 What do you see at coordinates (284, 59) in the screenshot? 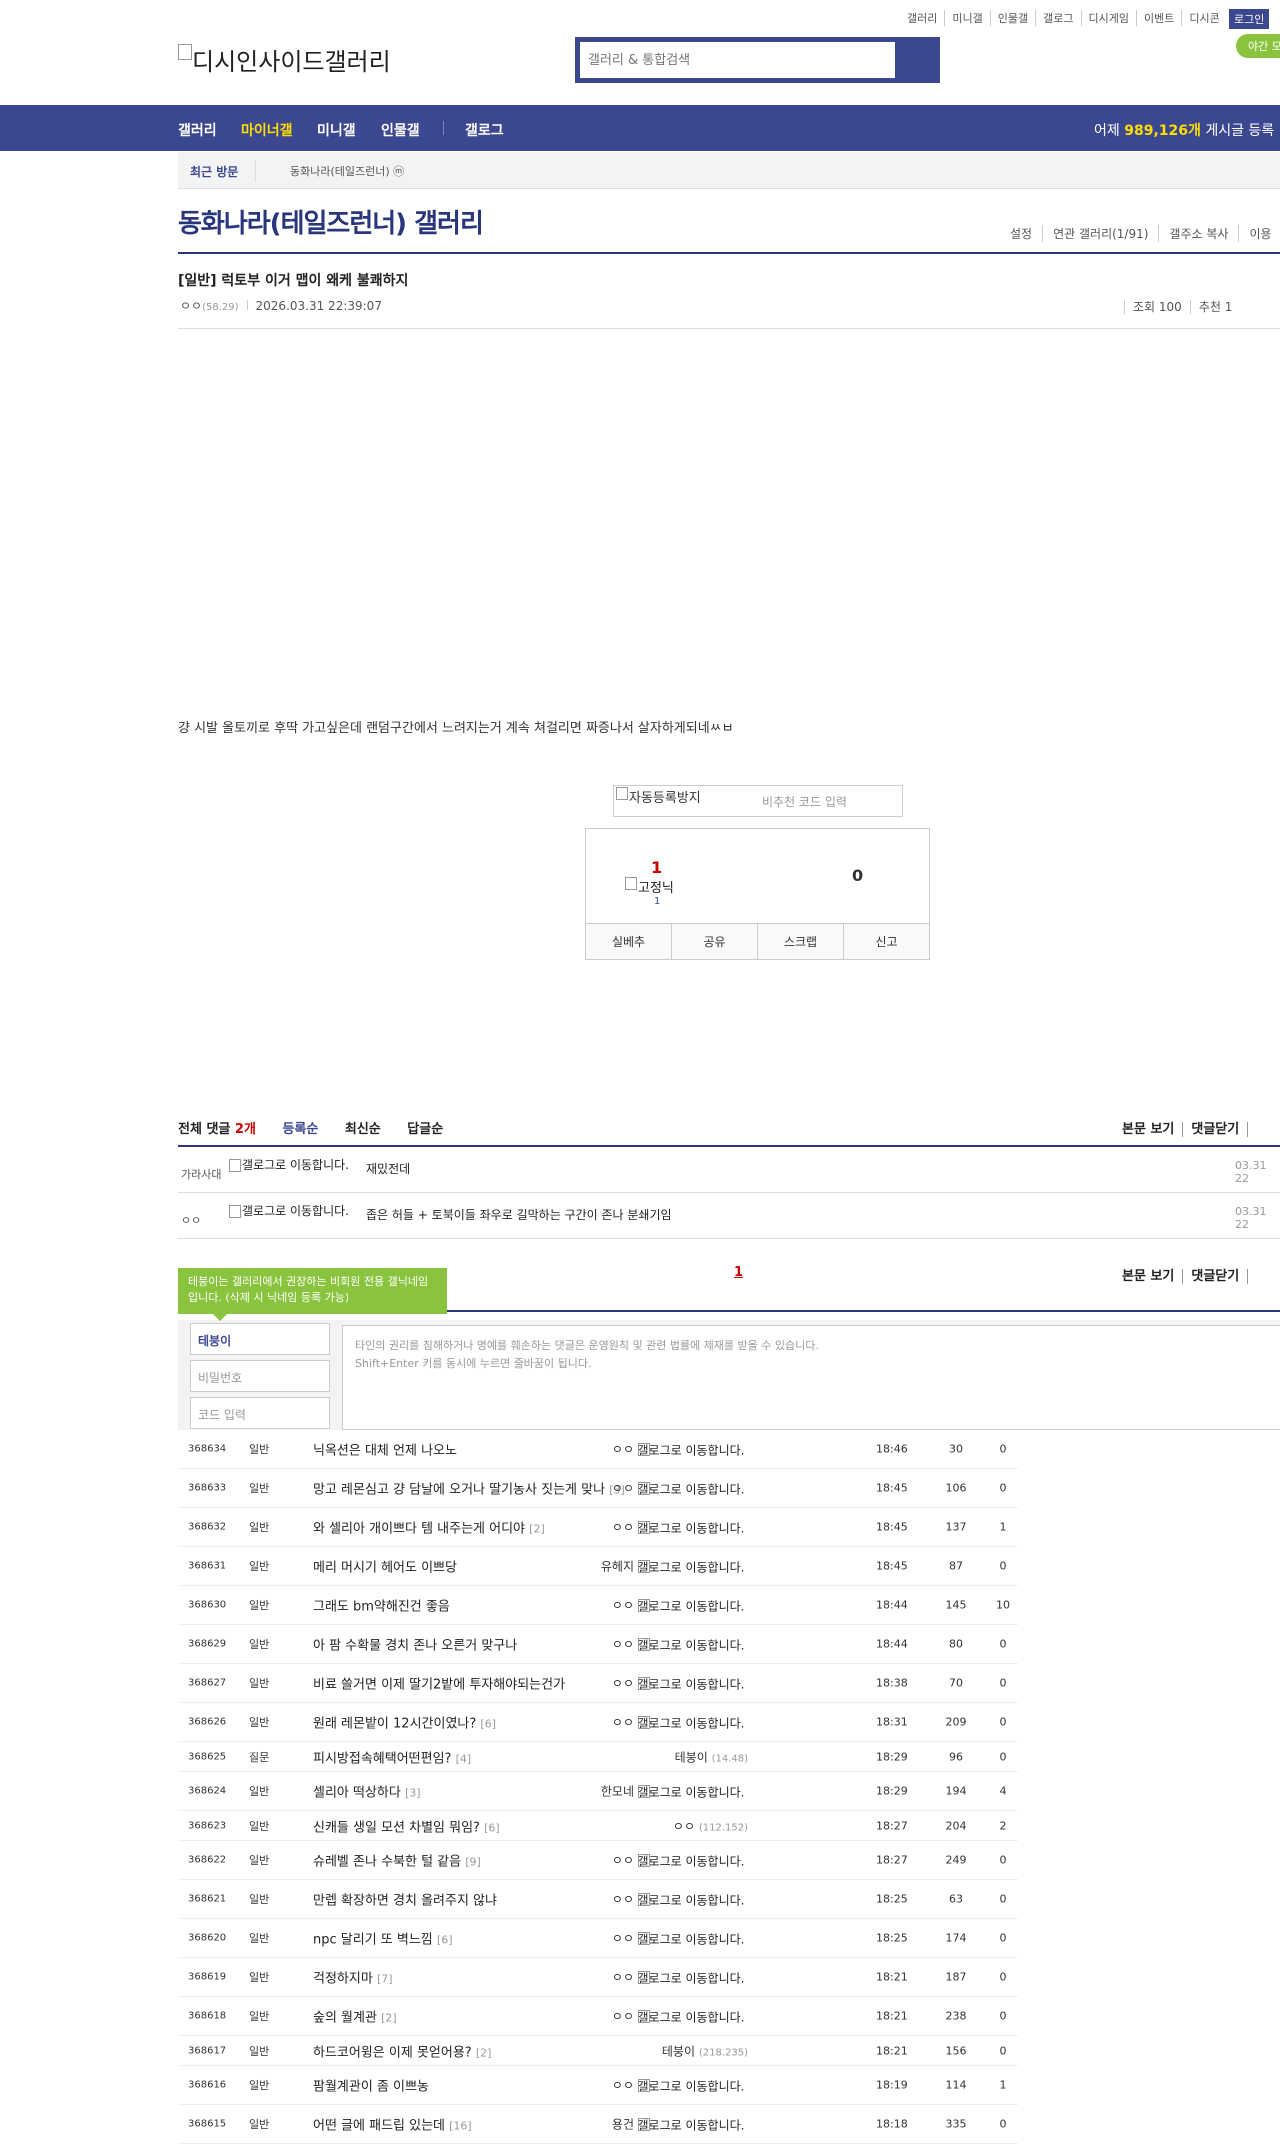
I see `site-logo: 디시인사이드갤러리` at bounding box center [284, 59].